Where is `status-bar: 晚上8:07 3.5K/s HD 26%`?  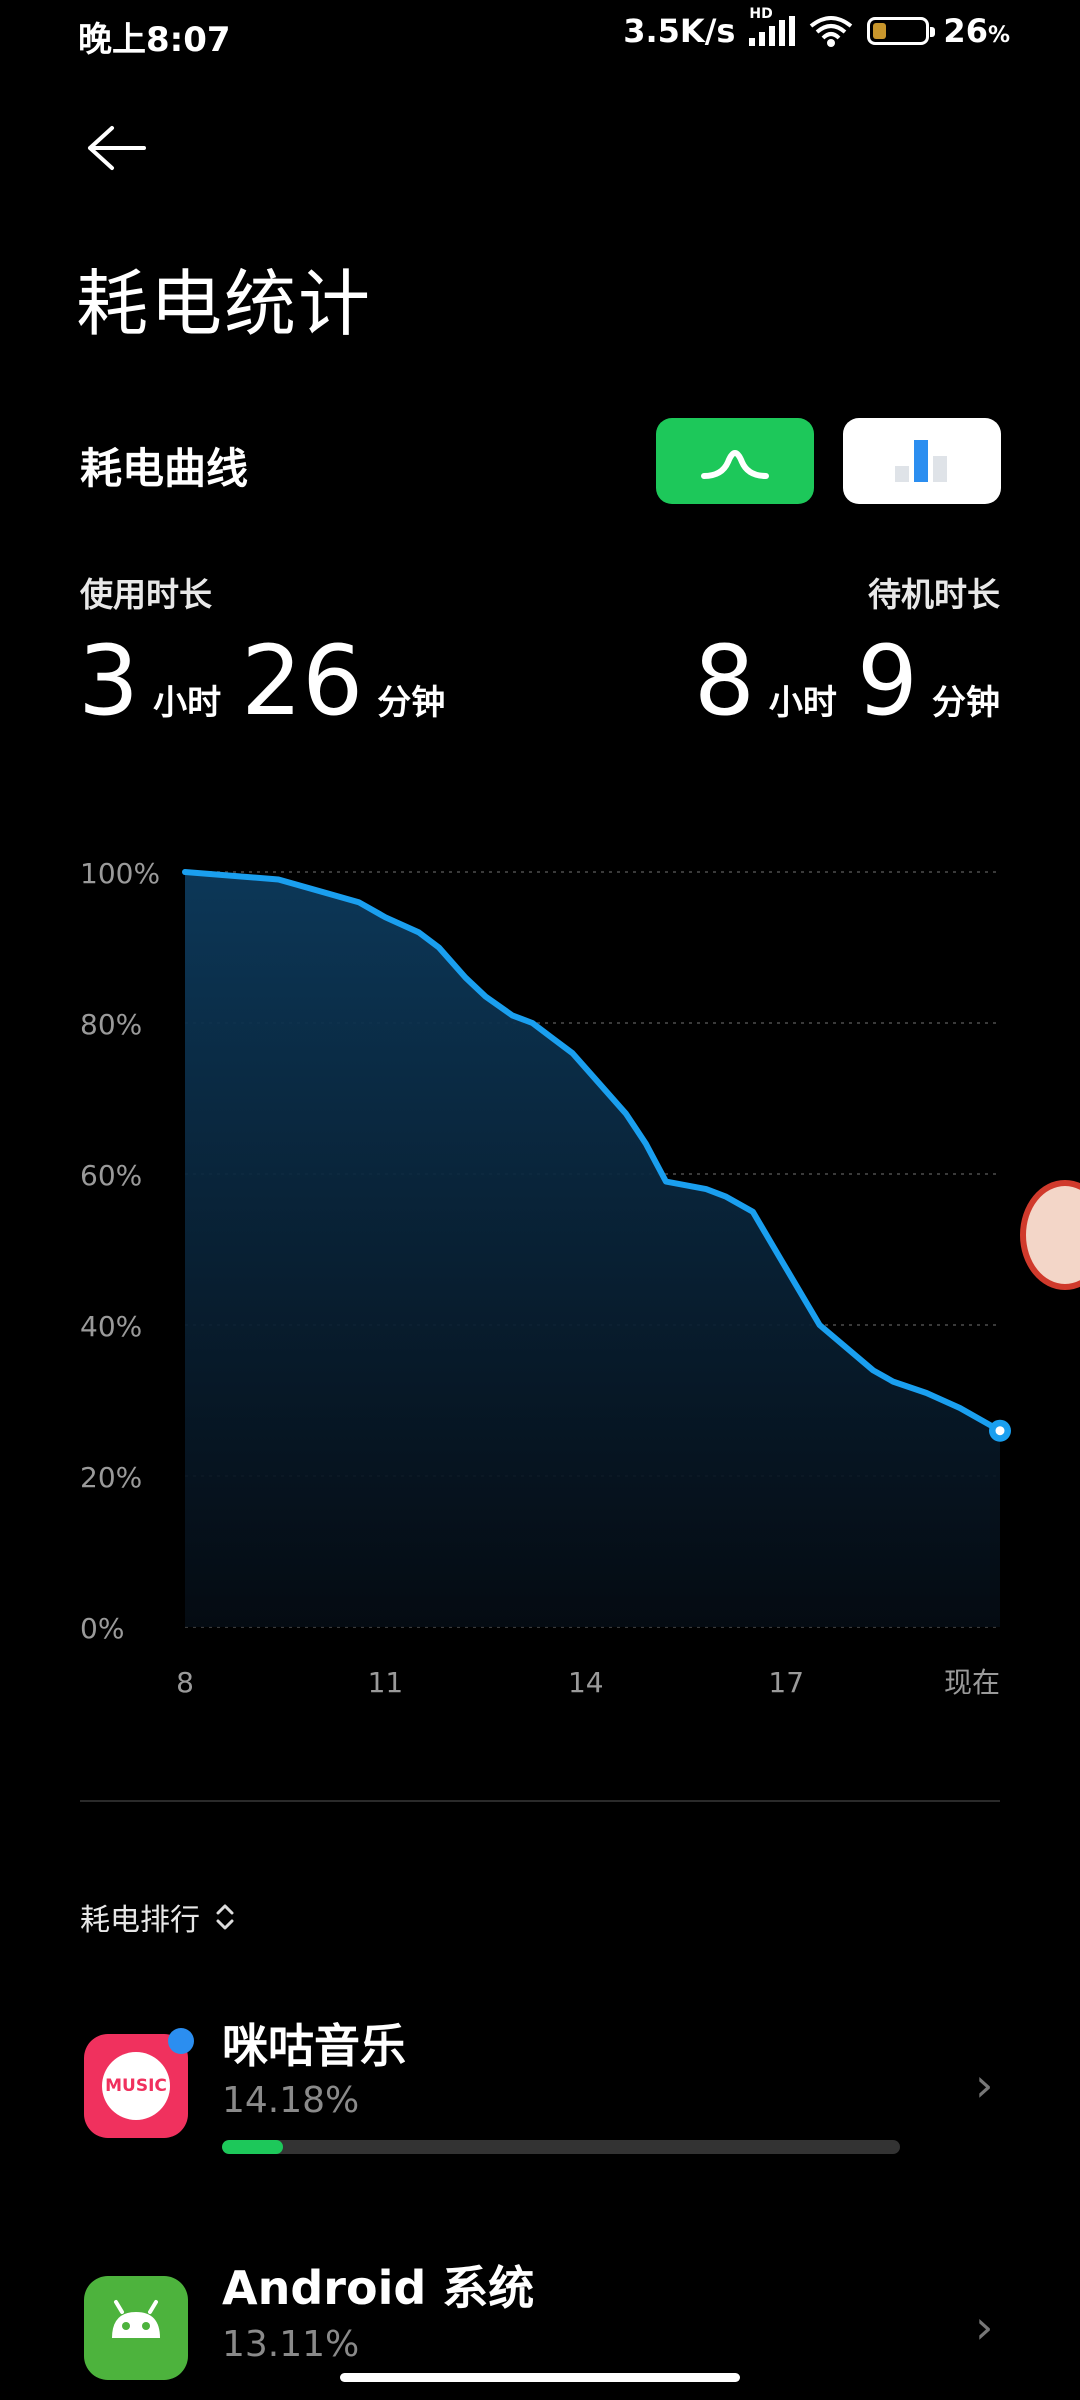 status-bar: 晚上8:07 3.5K/s HD 26% is located at coordinates (540, 35).